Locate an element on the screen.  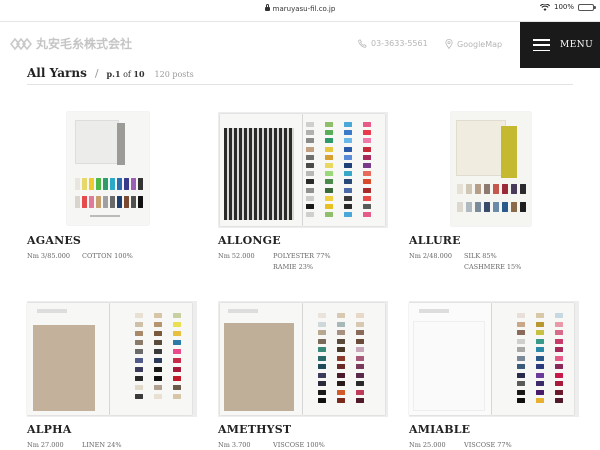
yarn-name: AGANES is located at coordinates (54, 240).